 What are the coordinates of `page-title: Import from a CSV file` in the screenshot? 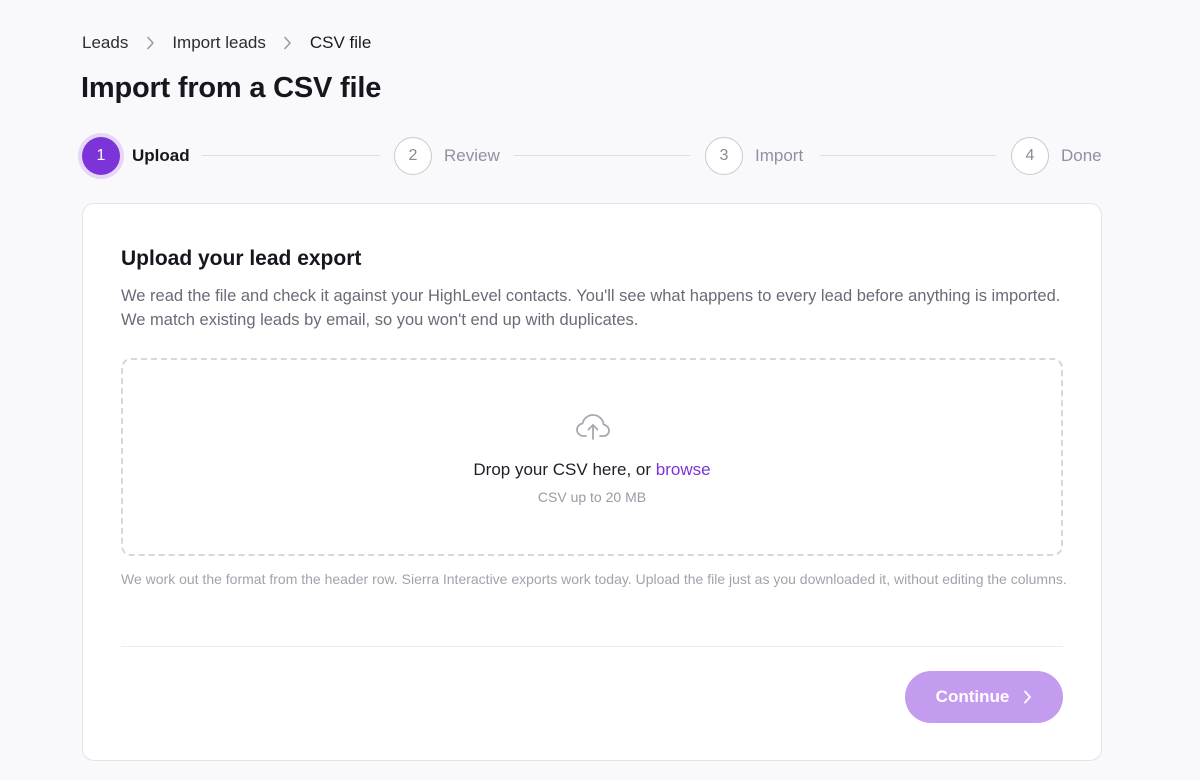 It's located at (231, 88).